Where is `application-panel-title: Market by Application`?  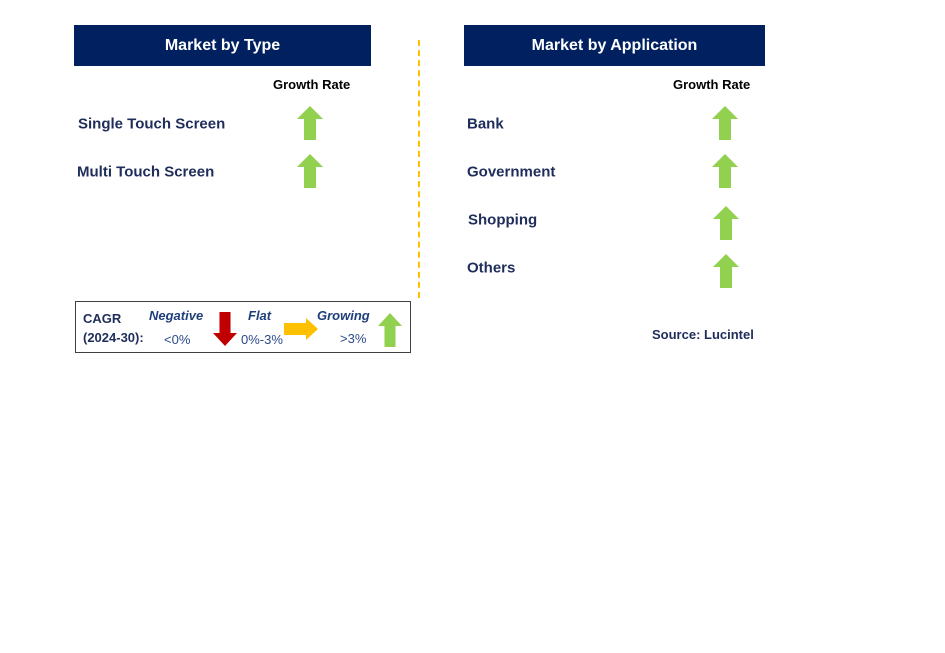 application-panel-title: Market by Application is located at coordinates (614, 45).